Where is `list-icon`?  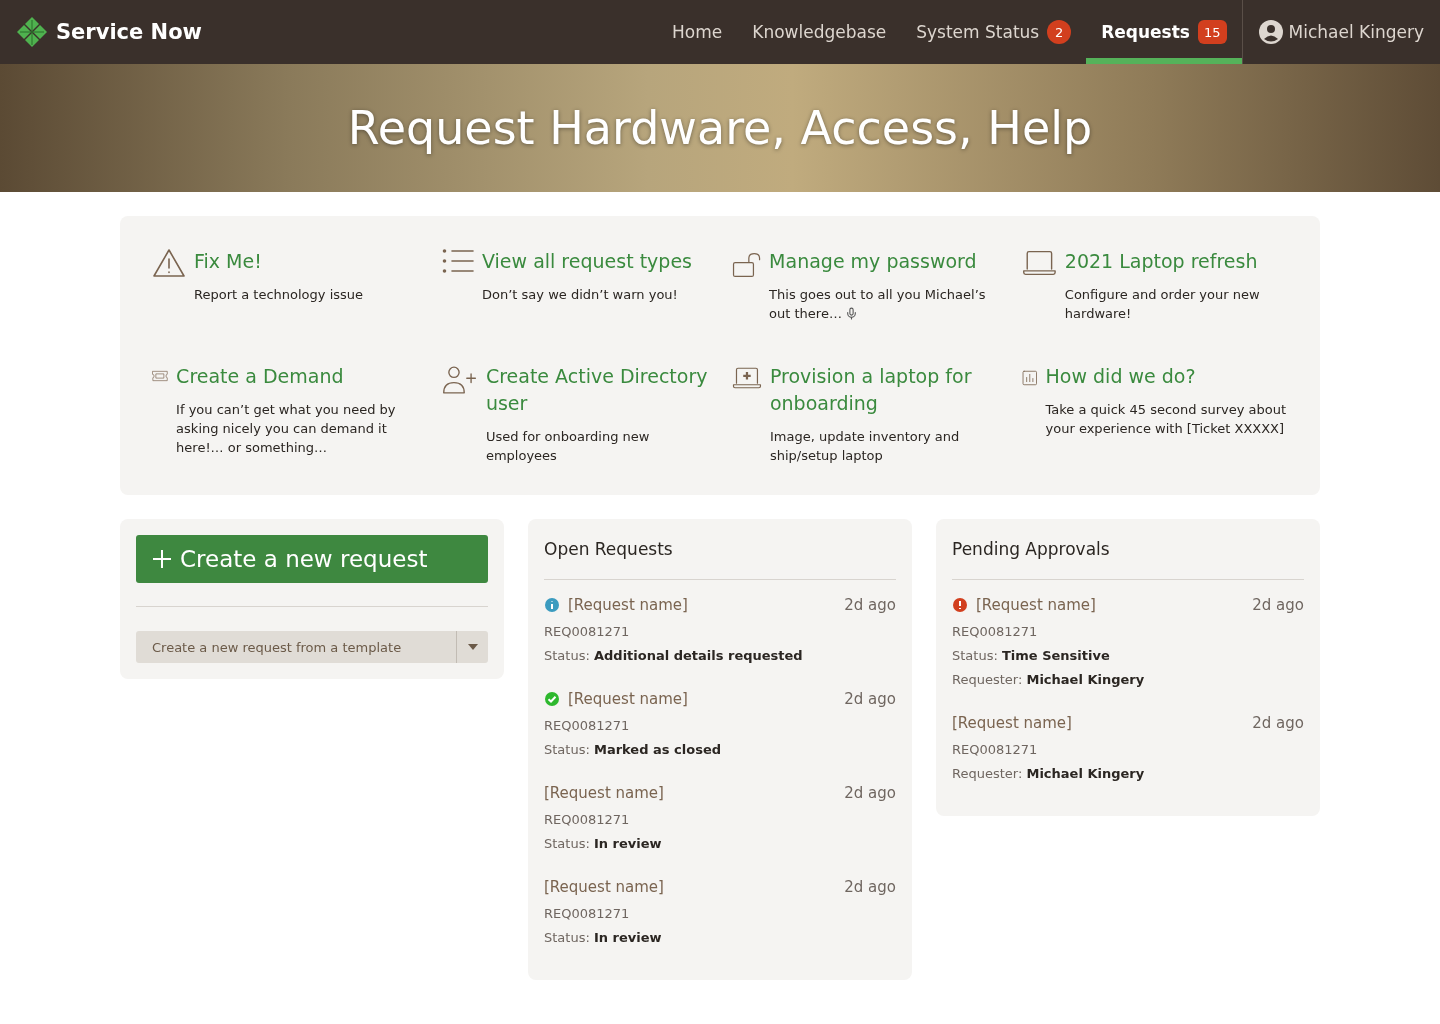
list-icon is located at coordinates (458, 261).